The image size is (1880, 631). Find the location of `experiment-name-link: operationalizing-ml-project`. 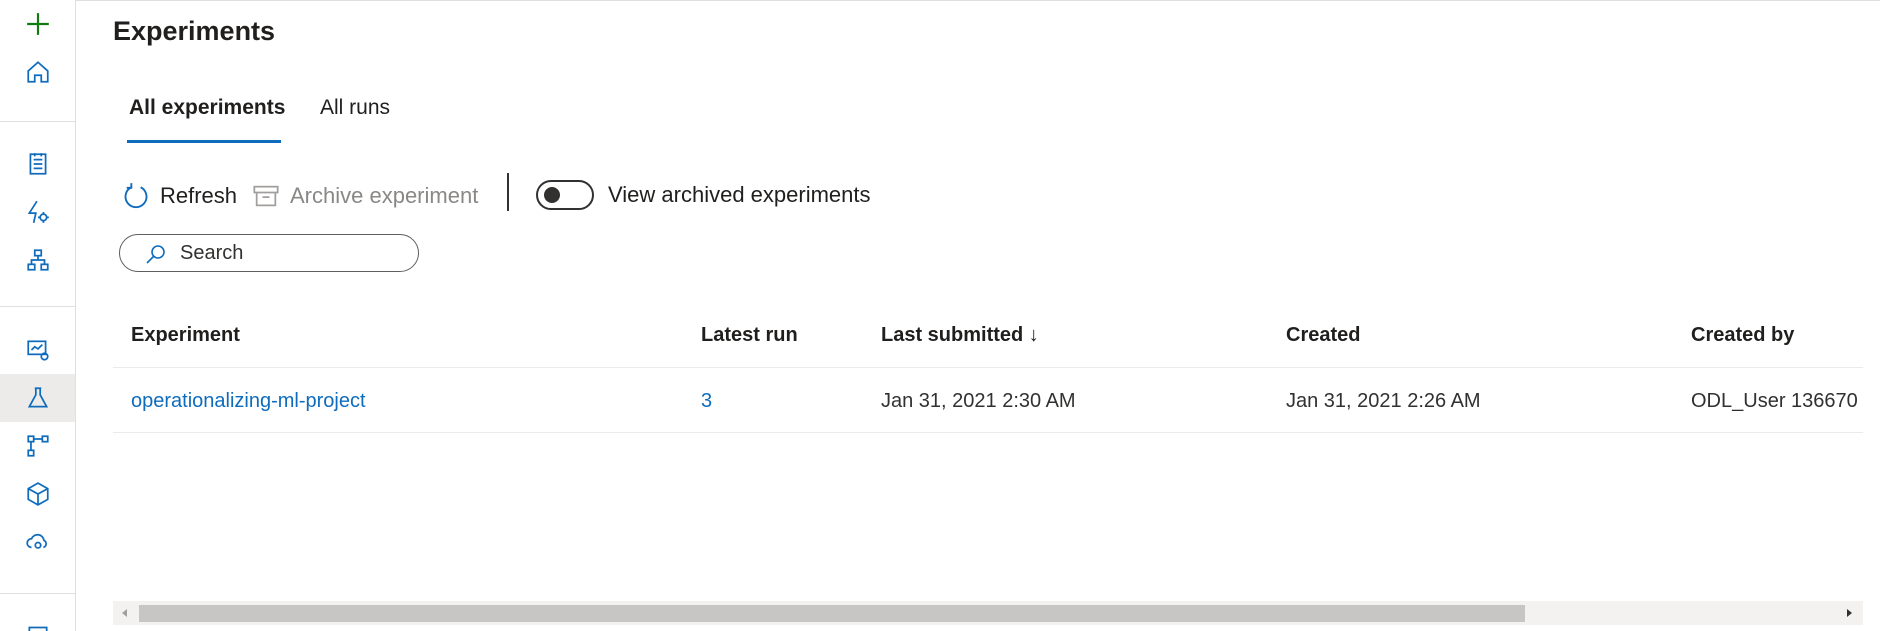

experiment-name-link: operationalizing-ml-project is located at coordinates (248, 401).